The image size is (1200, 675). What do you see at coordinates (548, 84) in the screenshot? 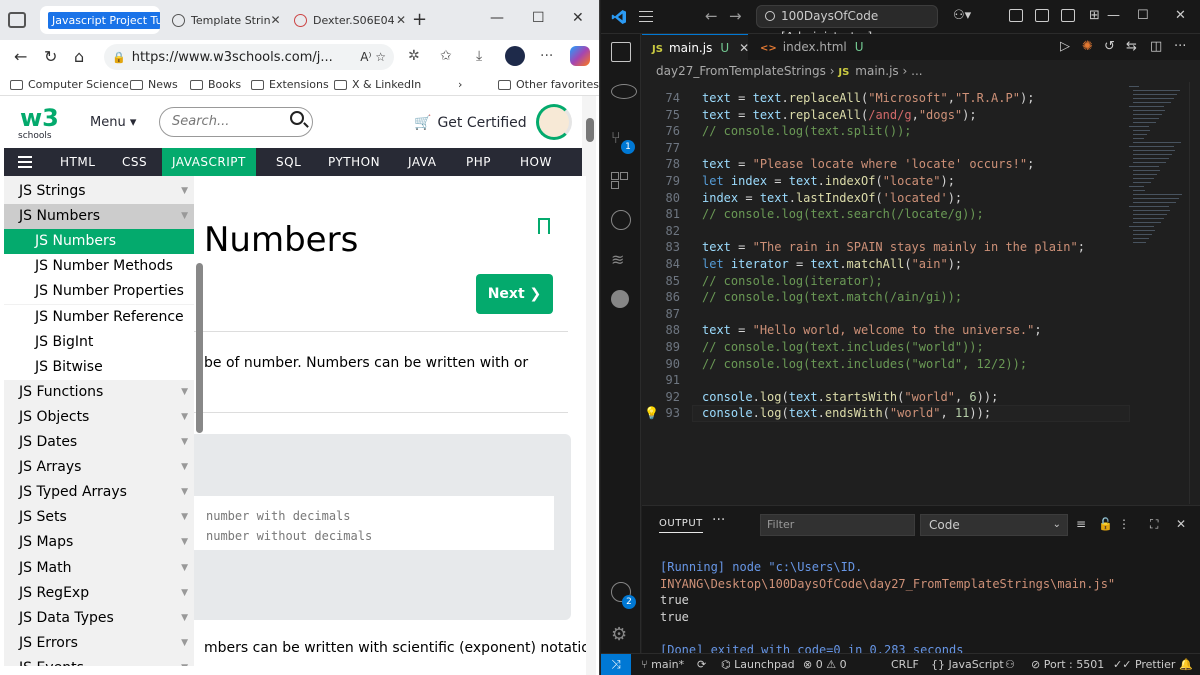
I see `bookmark-other-favorites: Other favorites` at bounding box center [548, 84].